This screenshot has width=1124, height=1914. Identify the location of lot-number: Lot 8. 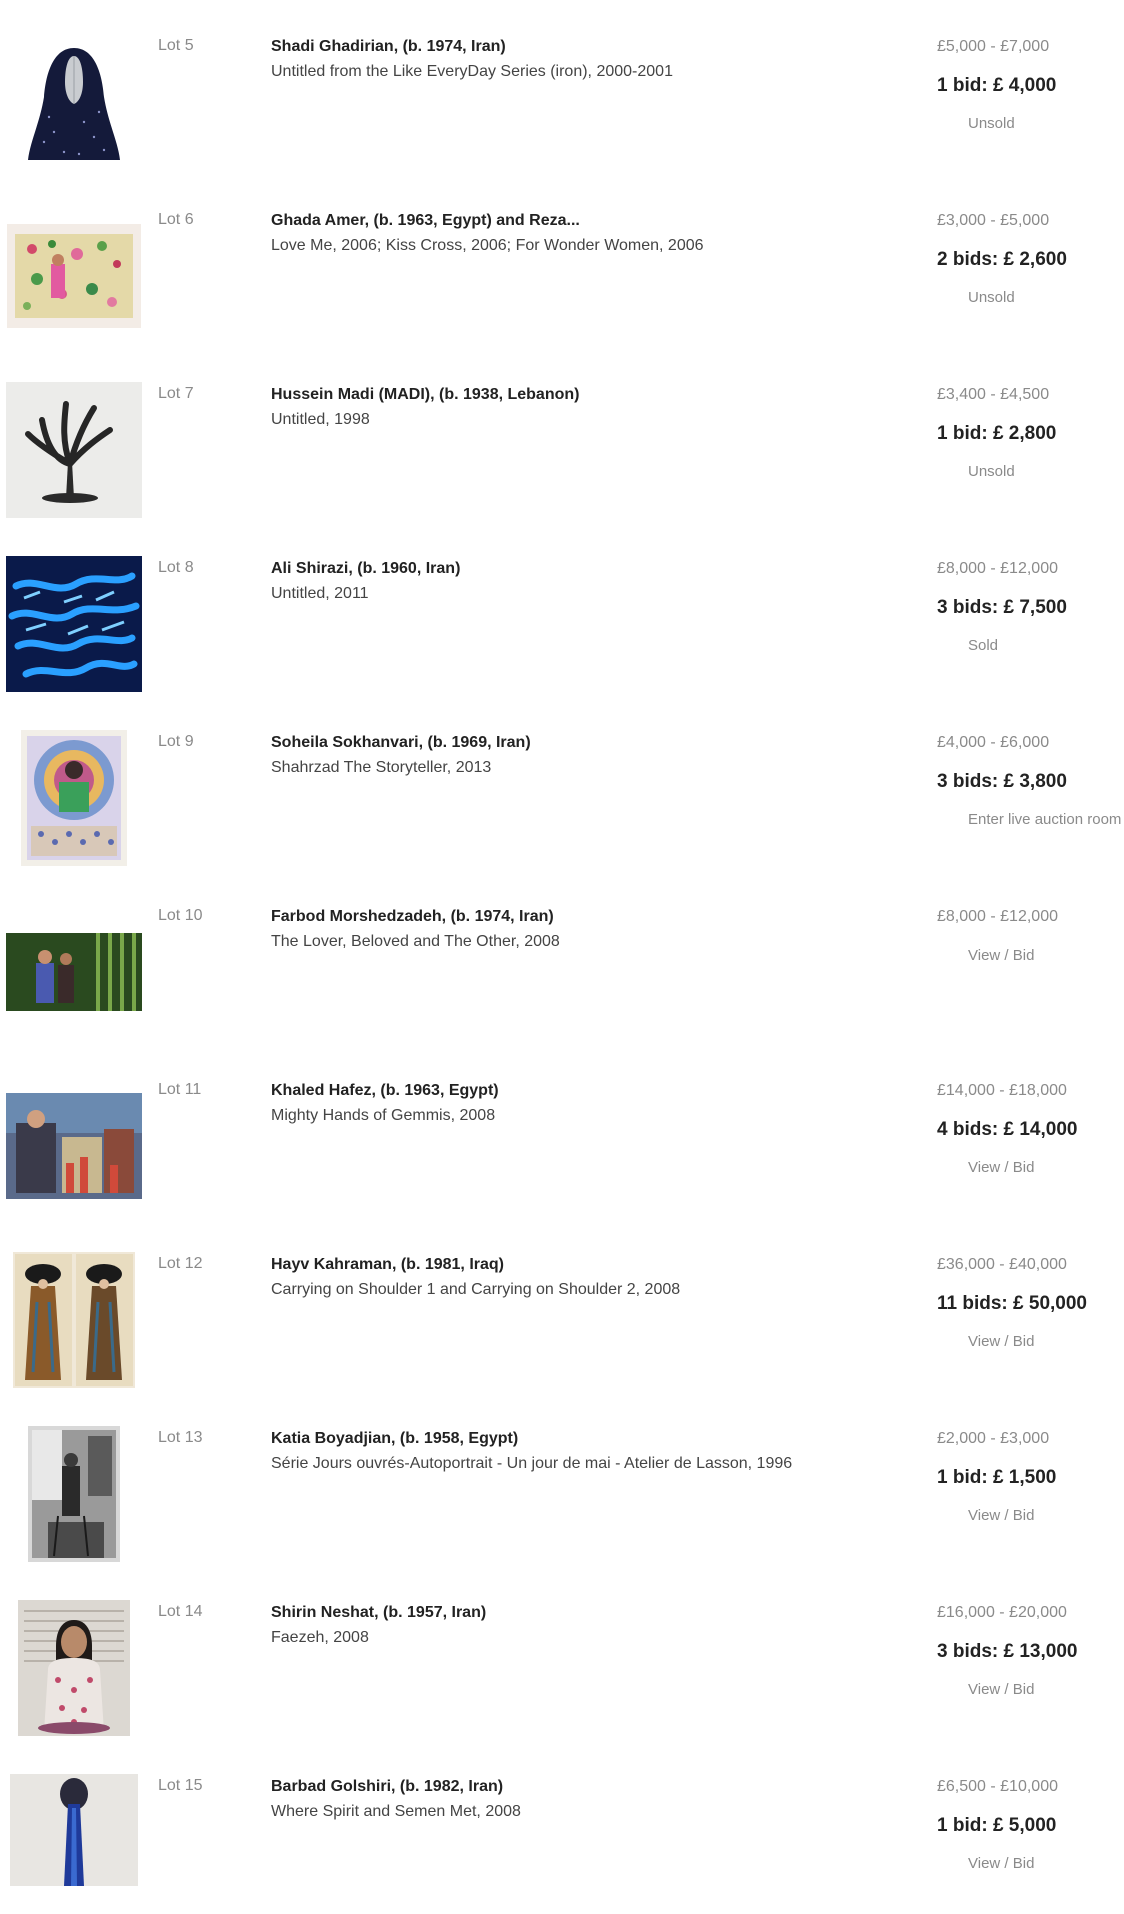
(176, 567).